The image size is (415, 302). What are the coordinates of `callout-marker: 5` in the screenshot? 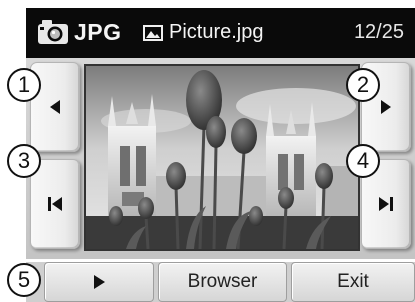 It's located at (24, 280).